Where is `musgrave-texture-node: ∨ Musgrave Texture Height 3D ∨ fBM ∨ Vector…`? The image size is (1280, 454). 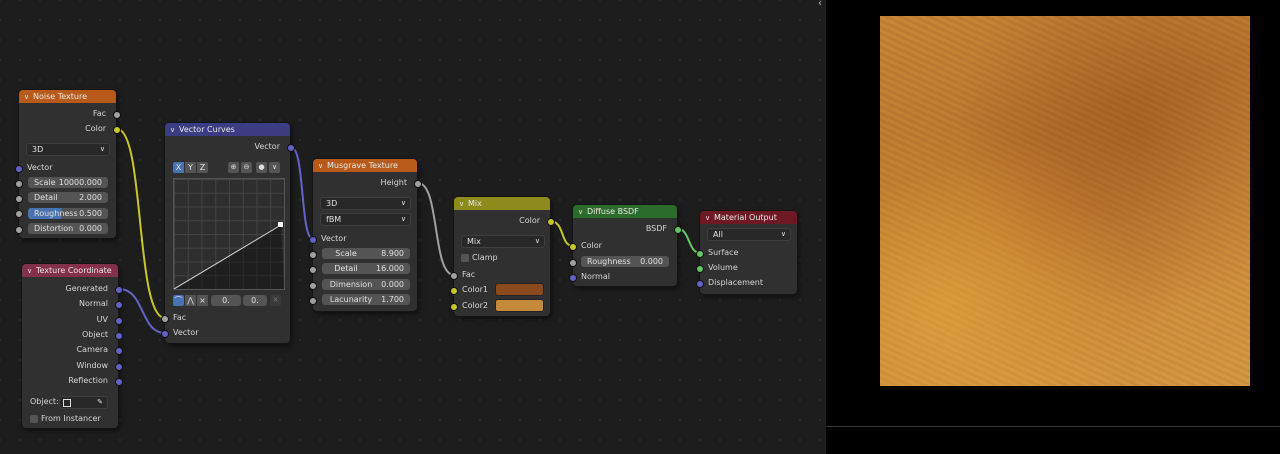 musgrave-texture-node: ∨ Musgrave Texture Height 3D ∨ fBM ∨ Vector… is located at coordinates (365, 235).